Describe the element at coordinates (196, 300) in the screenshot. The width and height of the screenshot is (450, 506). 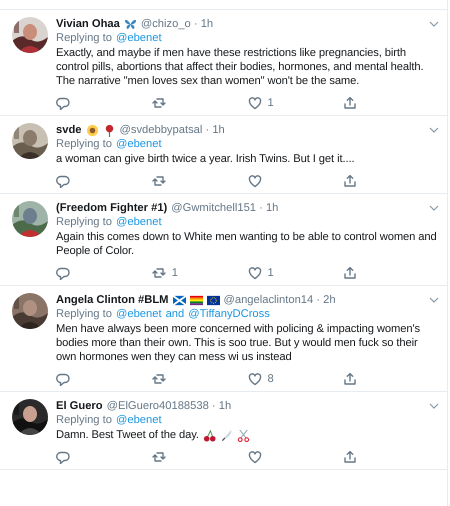
I see `rainbow-flag-icon` at that location.